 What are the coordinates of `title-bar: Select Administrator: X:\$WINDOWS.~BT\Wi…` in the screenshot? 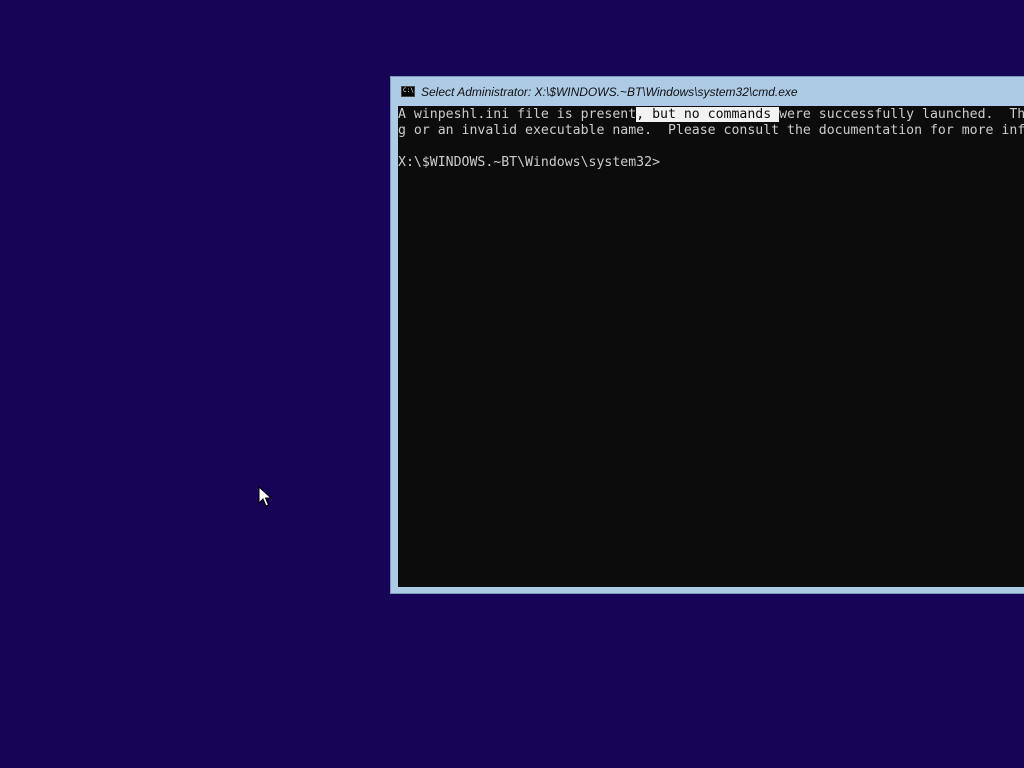 It's located at (707, 91).